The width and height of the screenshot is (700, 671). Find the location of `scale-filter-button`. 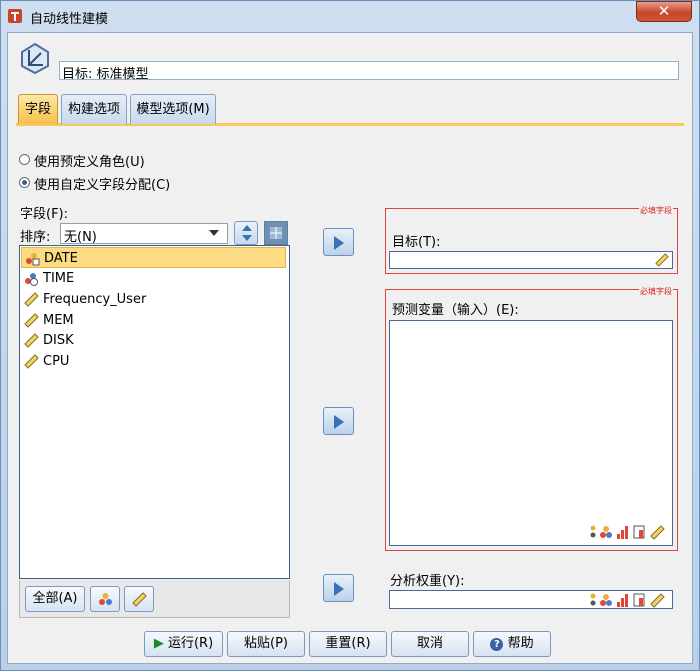

scale-filter-button is located at coordinates (139, 599).